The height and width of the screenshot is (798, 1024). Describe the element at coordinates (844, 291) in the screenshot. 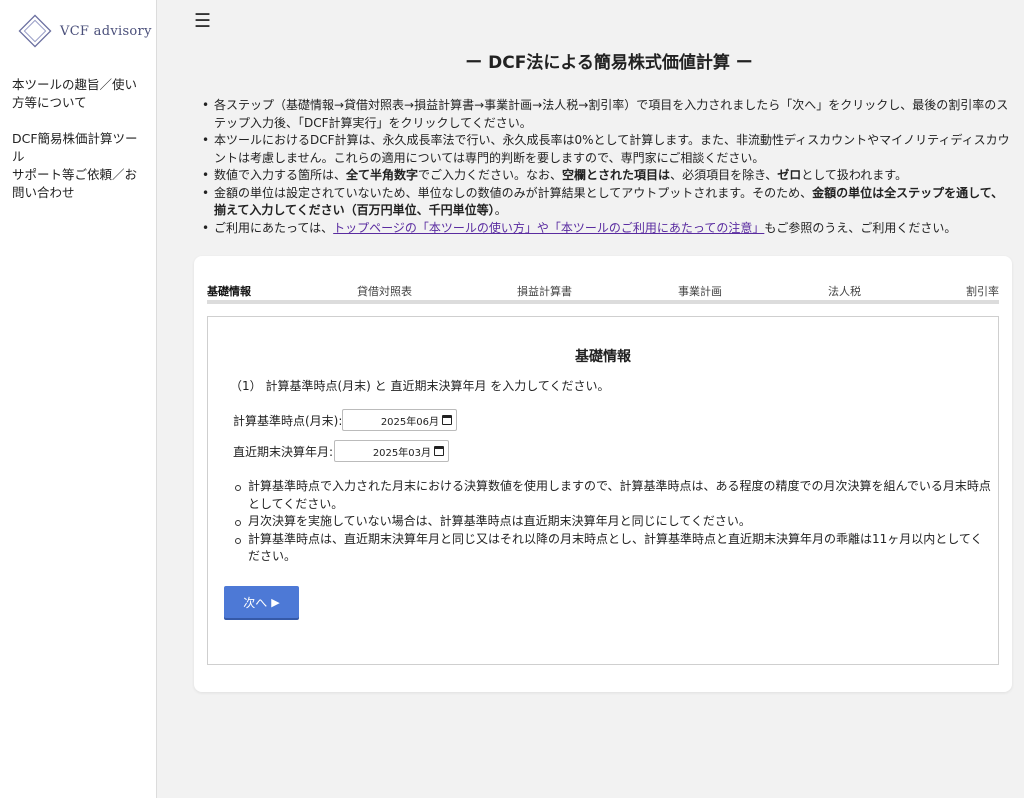

I see `tab-corporate-tax: 法人税` at that location.